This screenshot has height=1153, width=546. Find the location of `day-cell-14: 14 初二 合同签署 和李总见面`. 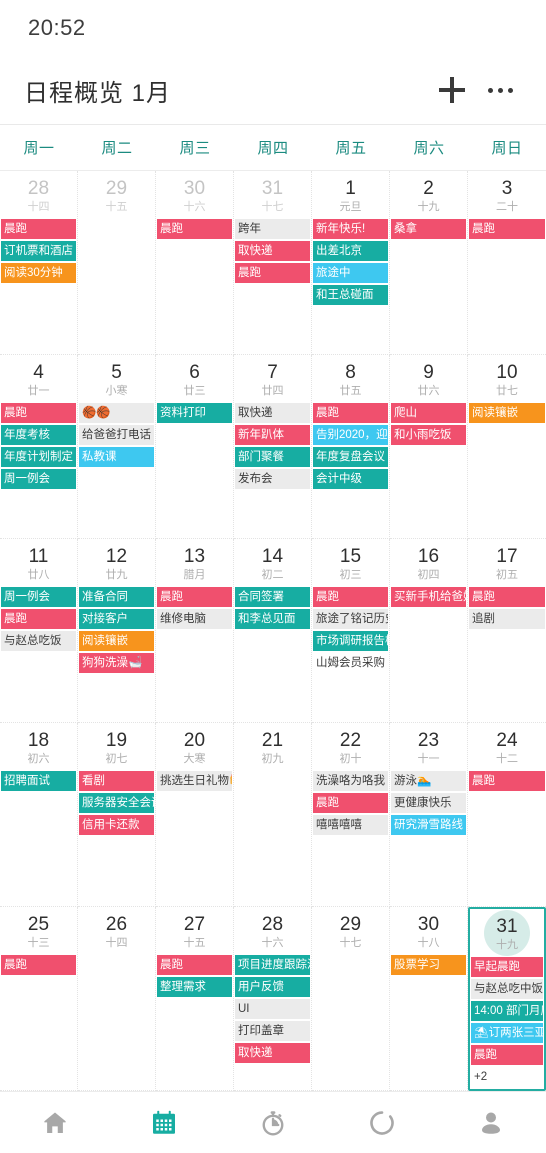

day-cell-14: 14 初二 合同签署 和李总见面 is located at coordinates (273, 631).